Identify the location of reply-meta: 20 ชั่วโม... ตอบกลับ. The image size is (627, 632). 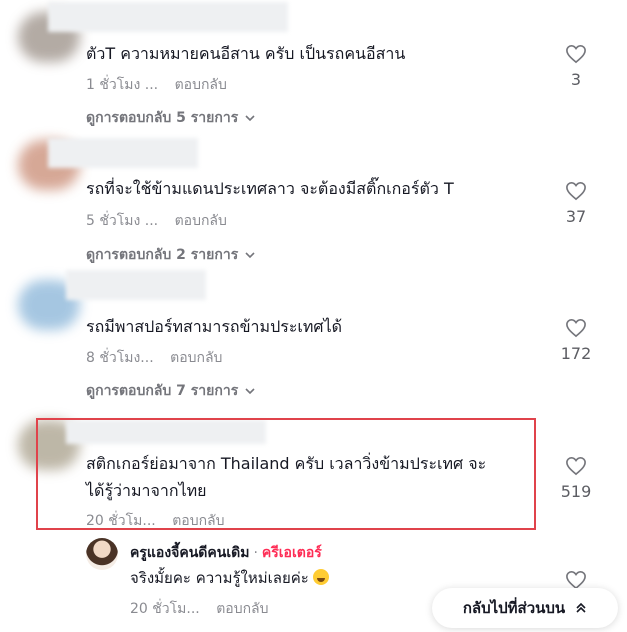
(199, 609).